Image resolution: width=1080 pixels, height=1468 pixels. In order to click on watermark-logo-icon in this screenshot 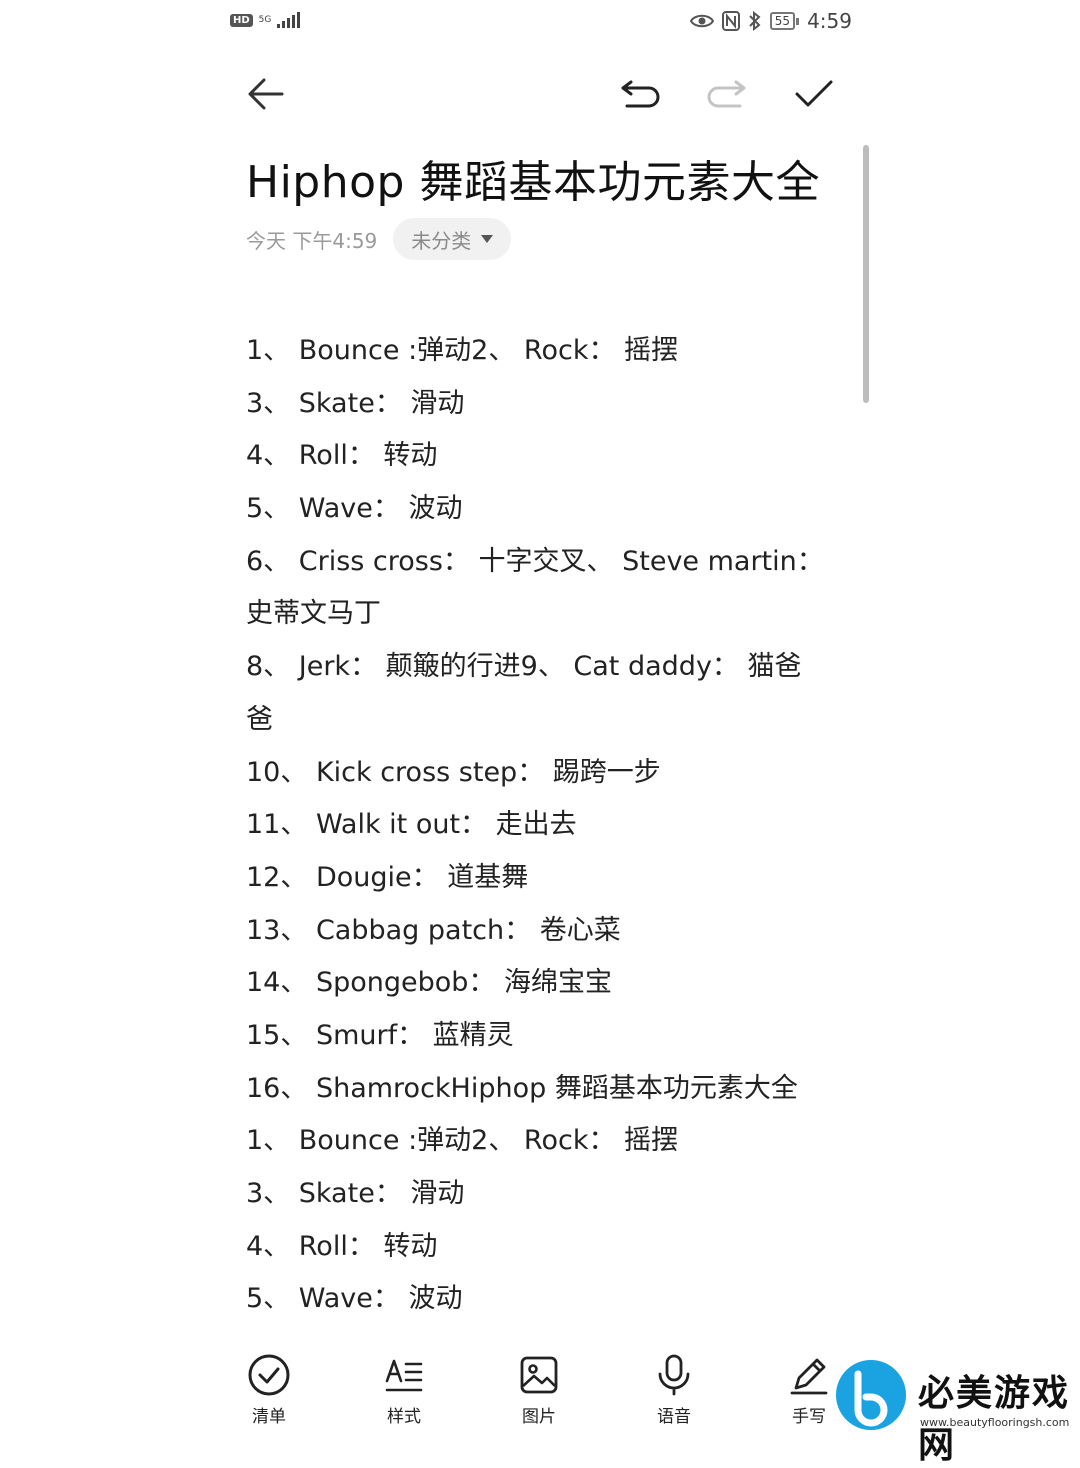, I will do `click(871, 1395)`.